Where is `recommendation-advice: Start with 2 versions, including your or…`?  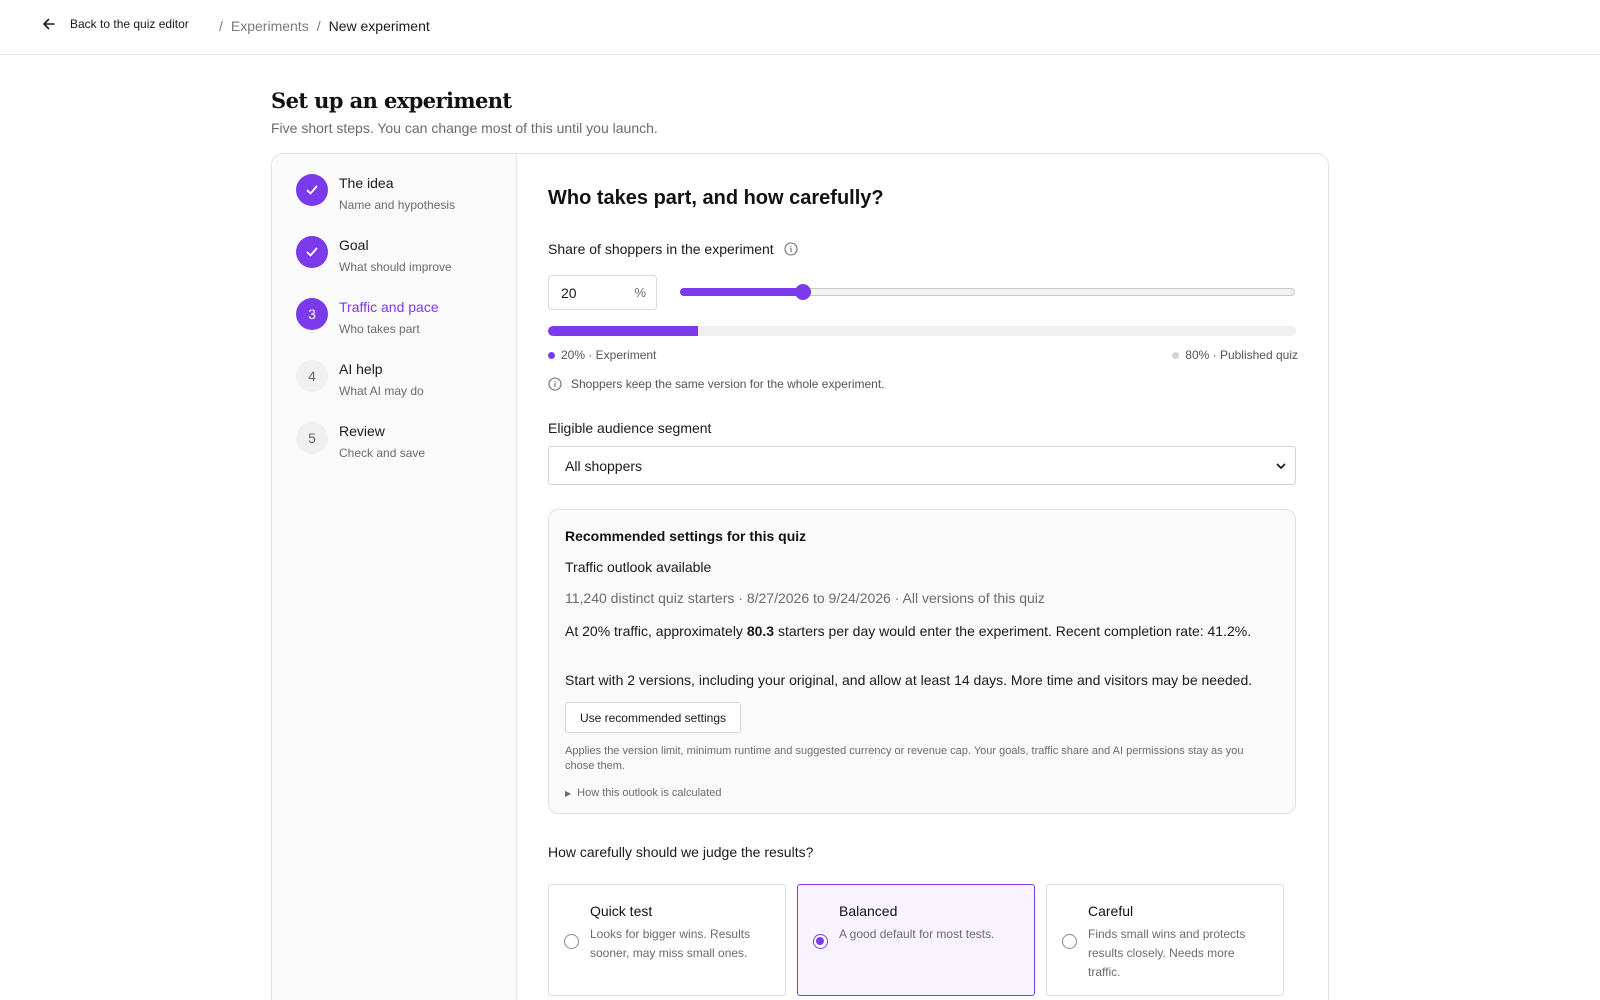 recommendation-advice: Start with 2 versions, including your or… is located at coordinates (909, 680).